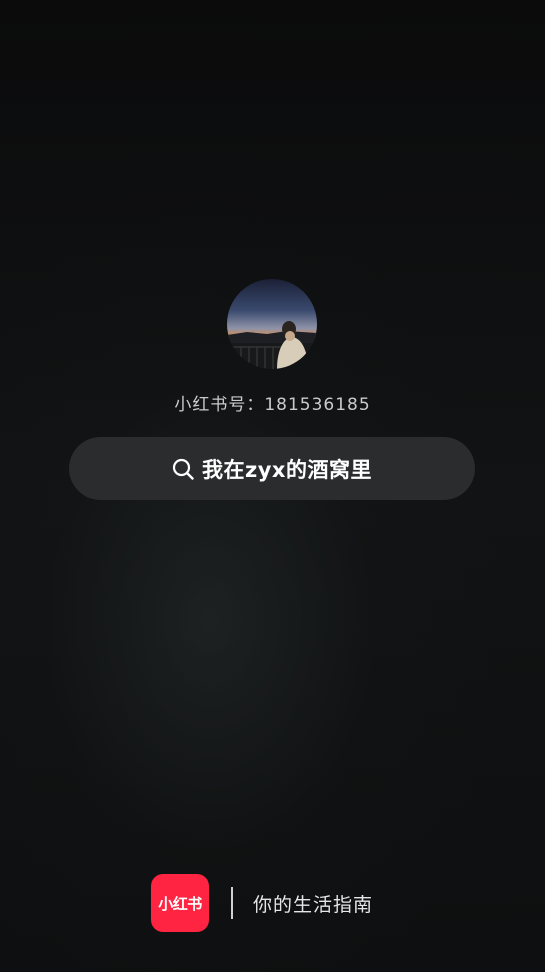  I want to click on search-button: 我在zyx的酒窝里, so click(272, 468).